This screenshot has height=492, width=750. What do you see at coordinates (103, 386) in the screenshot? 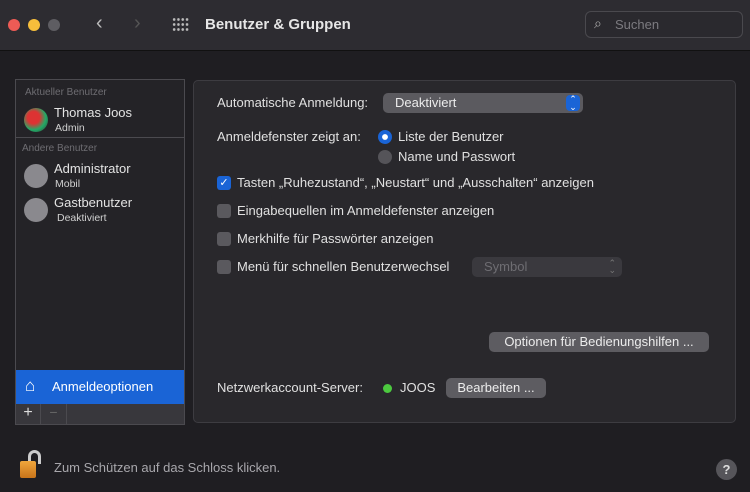
I see `login-options-label: Anmeldeoptionen` at bounding box center [103, 386].